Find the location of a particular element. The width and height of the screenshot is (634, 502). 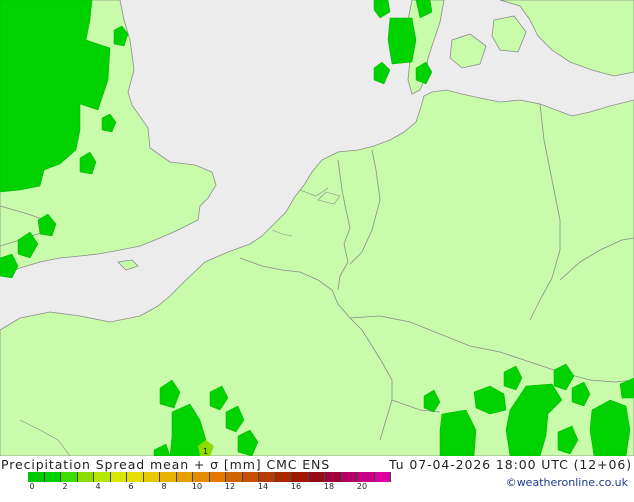

color-scale is located at coordinates (209, 477).